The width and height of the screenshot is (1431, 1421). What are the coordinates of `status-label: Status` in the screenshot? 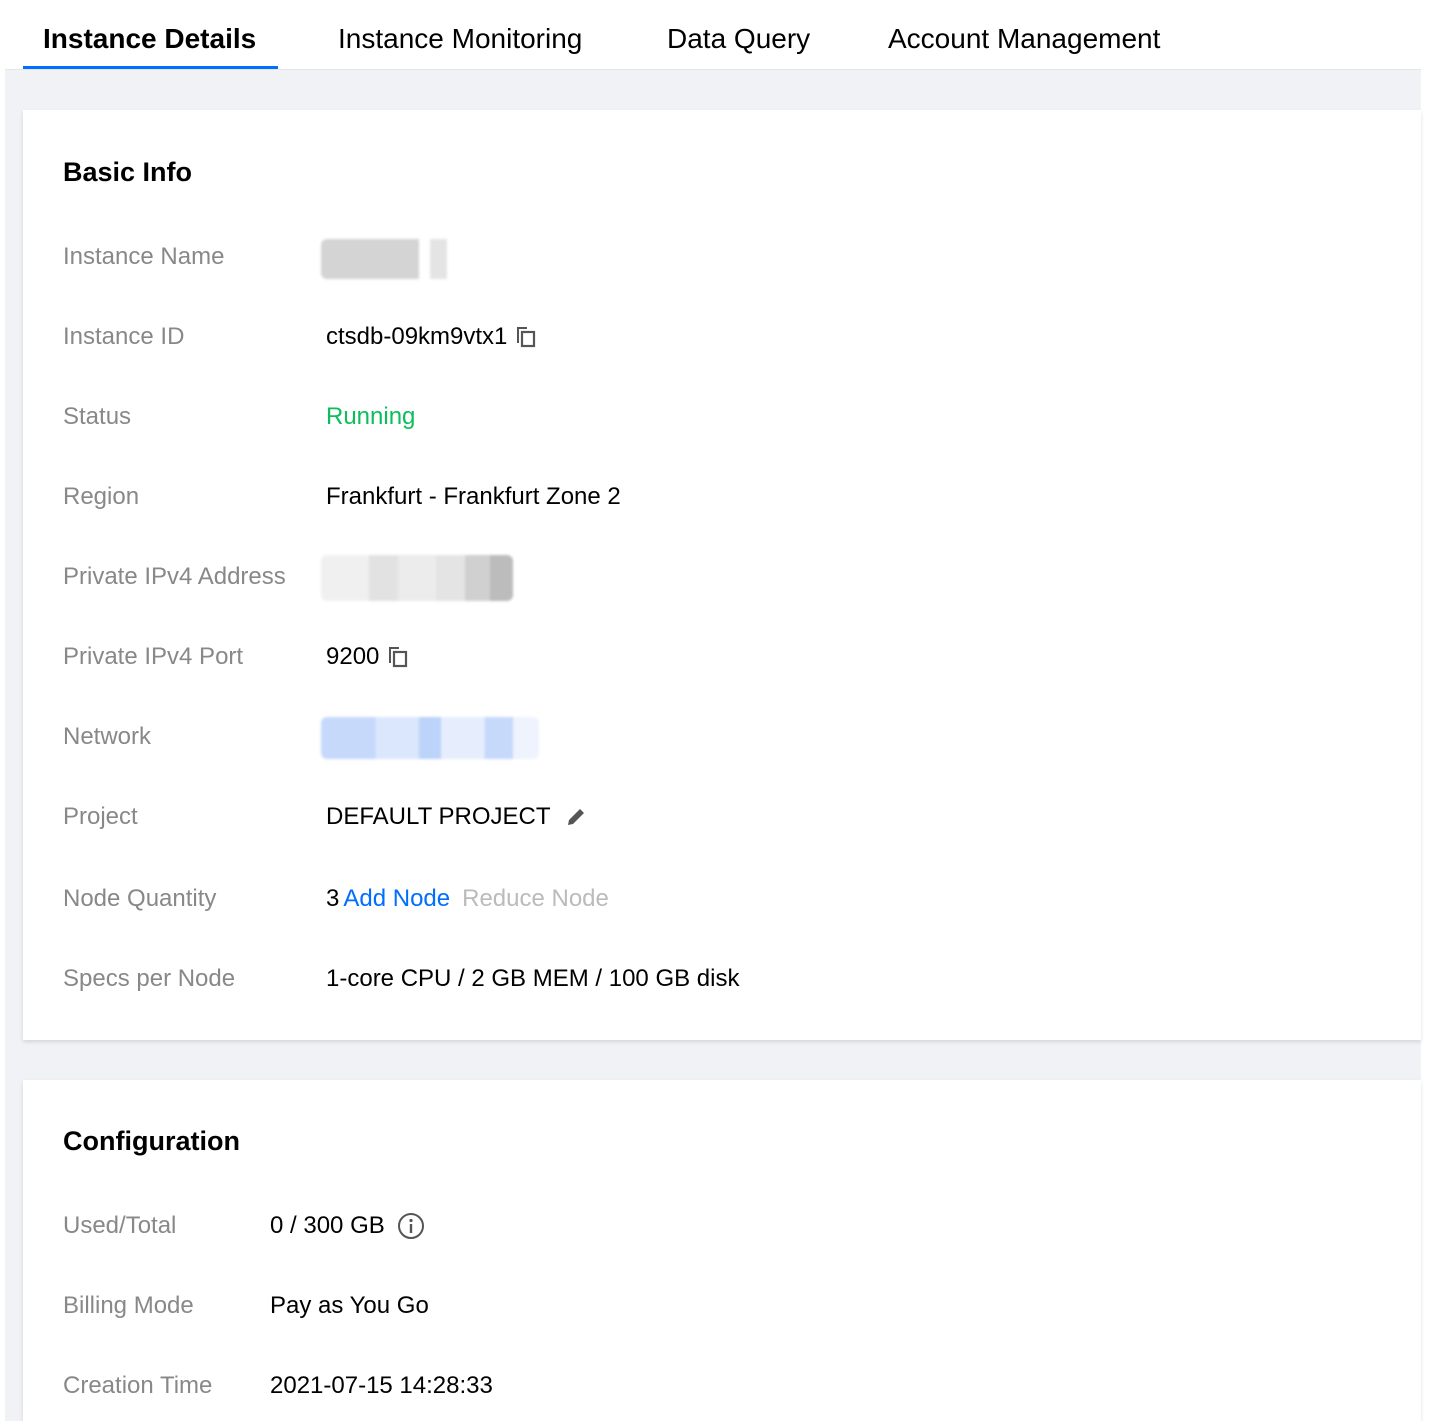 It's located at (97, 416).